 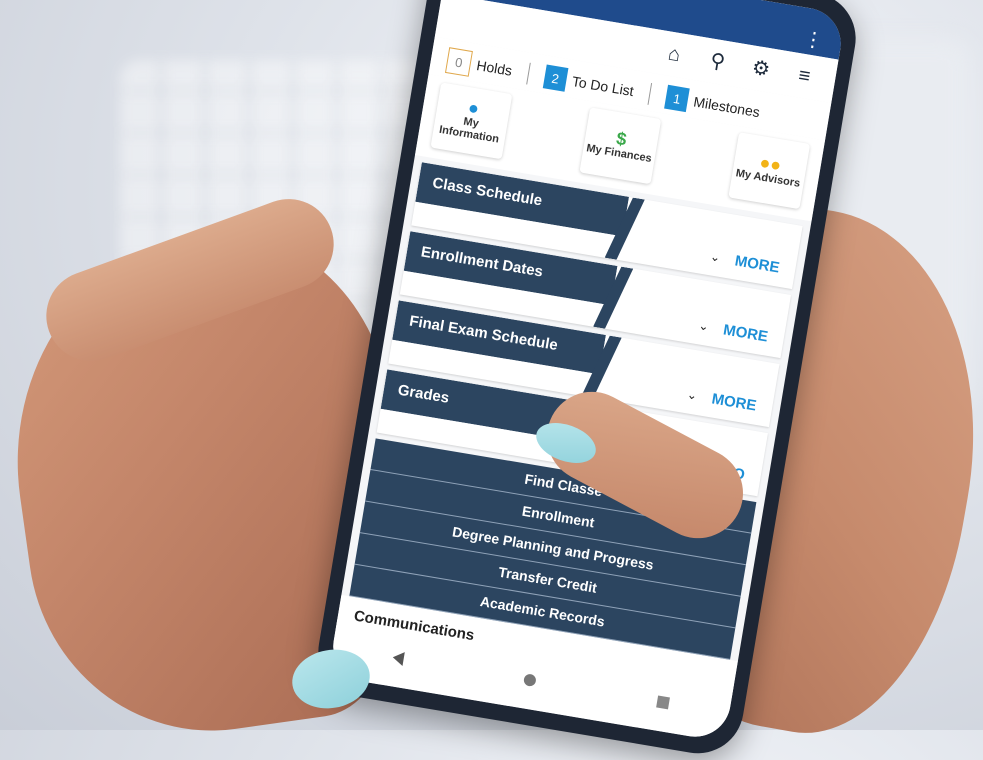 I want to click on home-button-icon, so click(x=530, y=680).